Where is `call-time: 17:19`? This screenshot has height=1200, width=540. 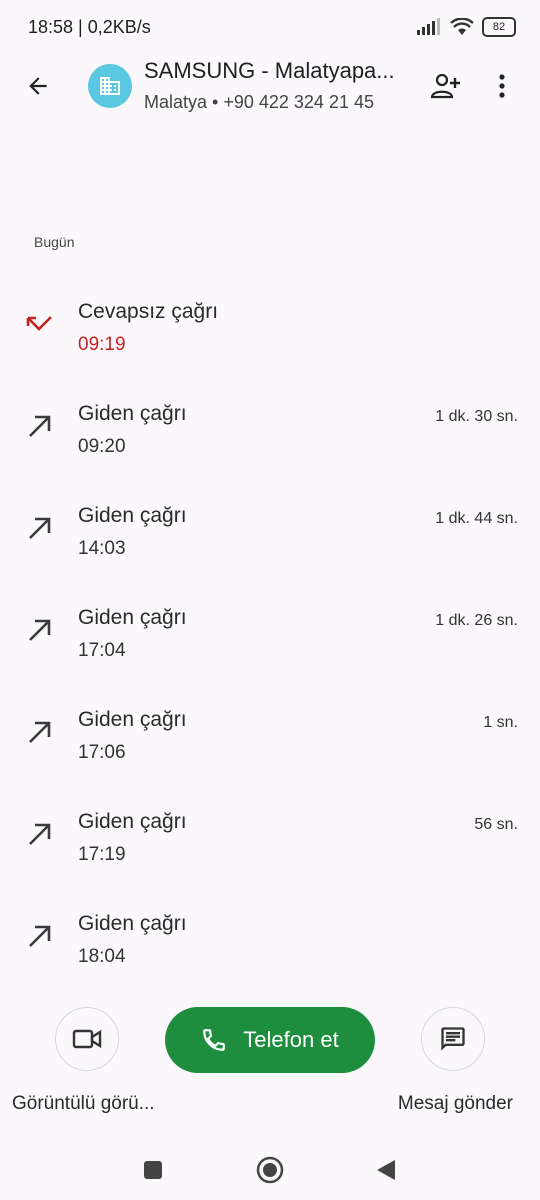
call-time: 17:19 is located at coordinates (102, 854).